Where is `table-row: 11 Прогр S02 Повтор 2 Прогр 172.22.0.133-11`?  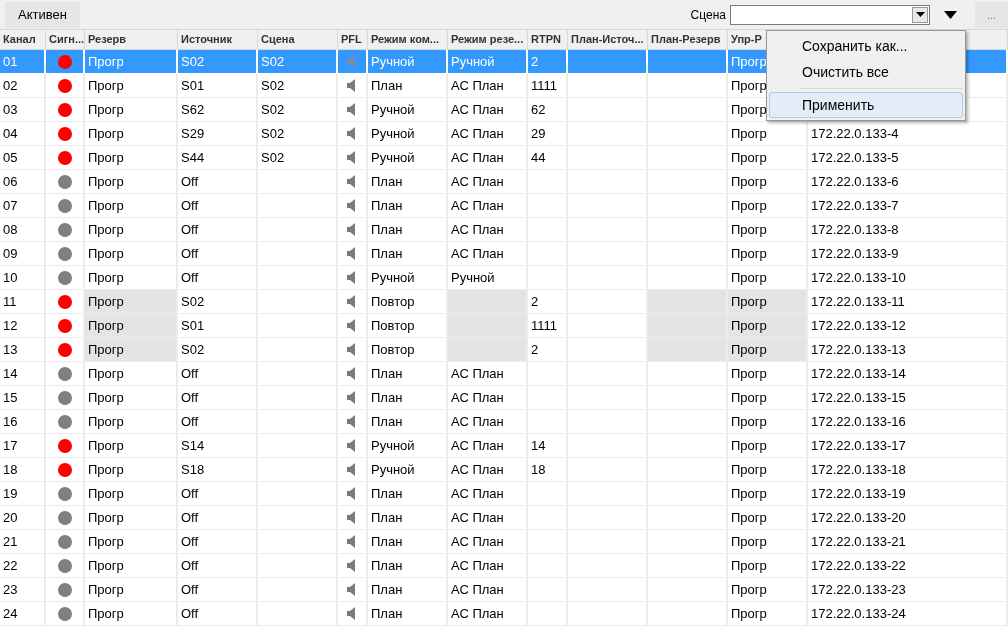 table-row: 11 Прогр S02 Повтор 2 Прогр 172.22.0.133-11 is located at coordinates (504, 302).